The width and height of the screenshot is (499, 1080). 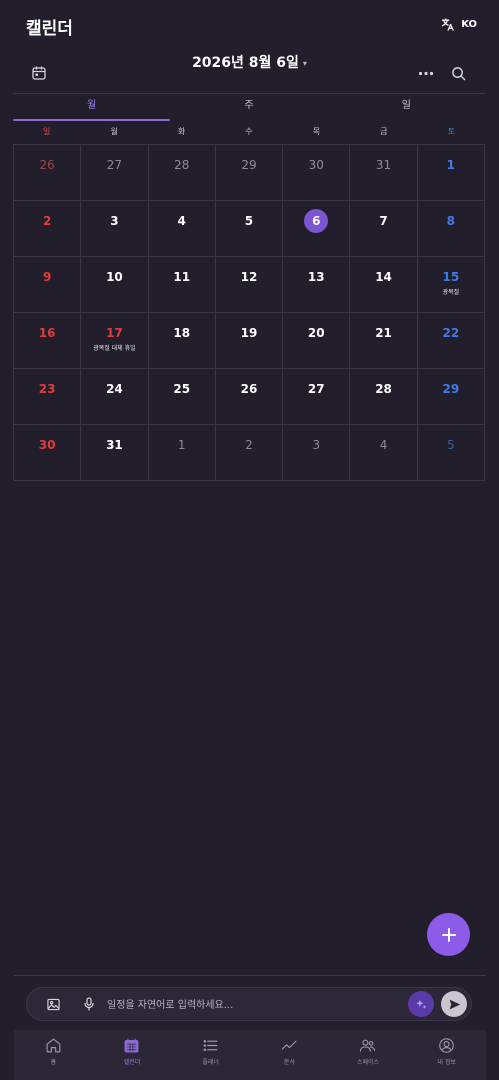 What do you see at coordinates (368, 1055) in the screenshot?
I see `nav-item-people: 스페이스` at bounding box center [368, 1055].